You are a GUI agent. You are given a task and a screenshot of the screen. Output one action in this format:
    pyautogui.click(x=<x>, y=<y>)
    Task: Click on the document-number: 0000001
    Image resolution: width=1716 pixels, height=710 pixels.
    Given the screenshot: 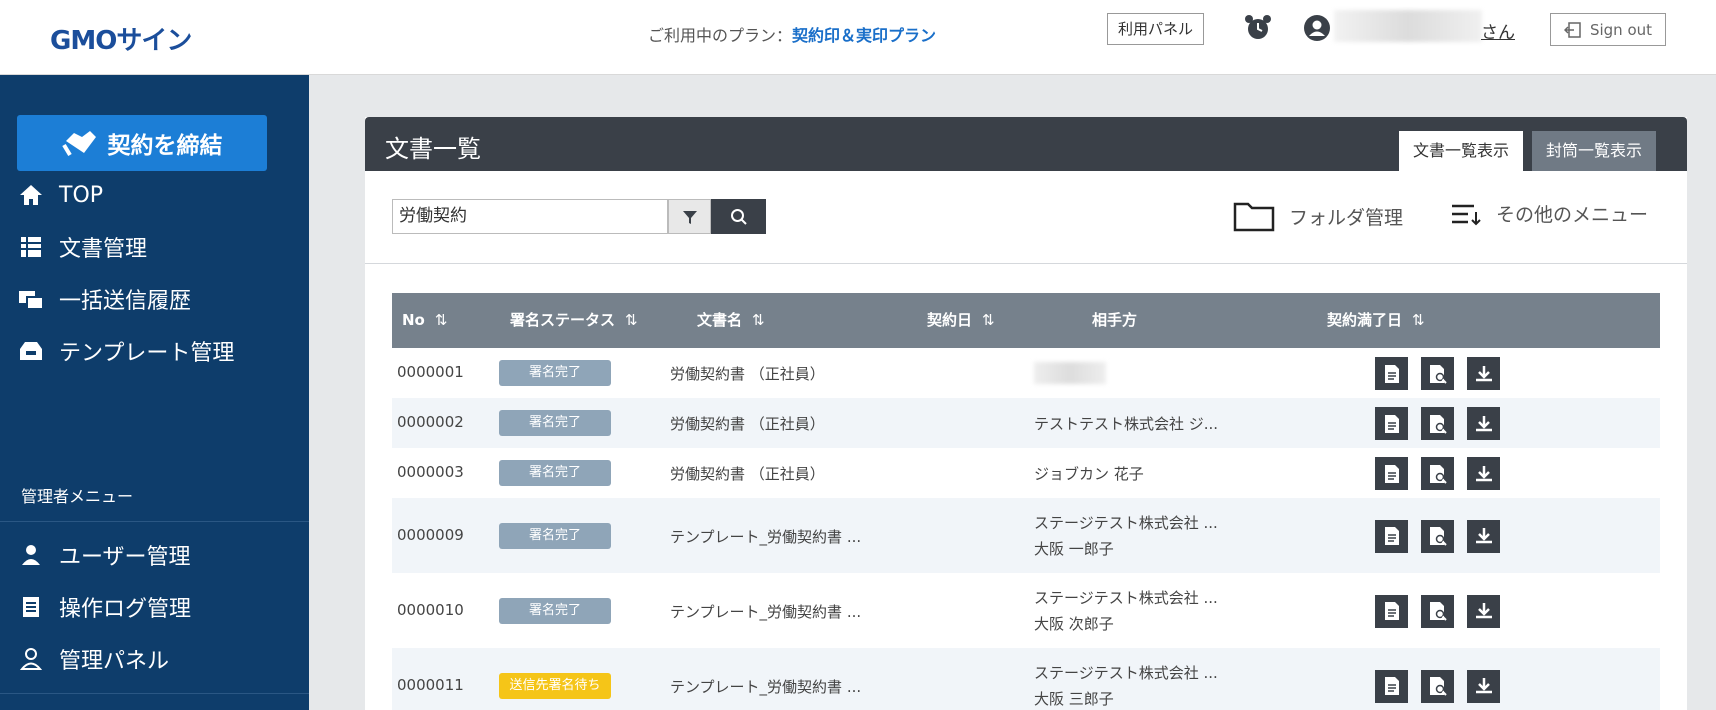 What is the action you would take?
    pyautogui.click(x=430, y=372)
    